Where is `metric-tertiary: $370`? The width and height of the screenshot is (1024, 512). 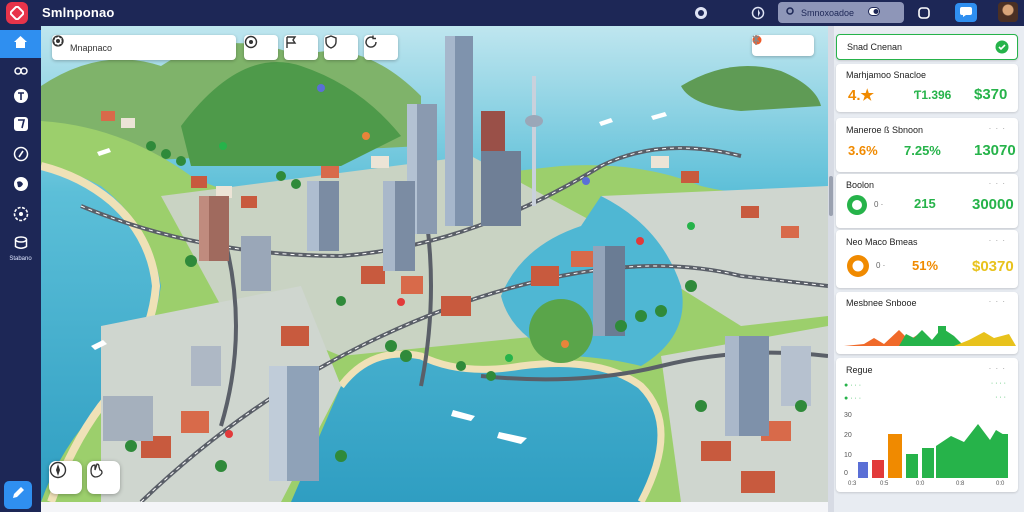
metric-tertiary: $370 is located at coordinates (991, 94).